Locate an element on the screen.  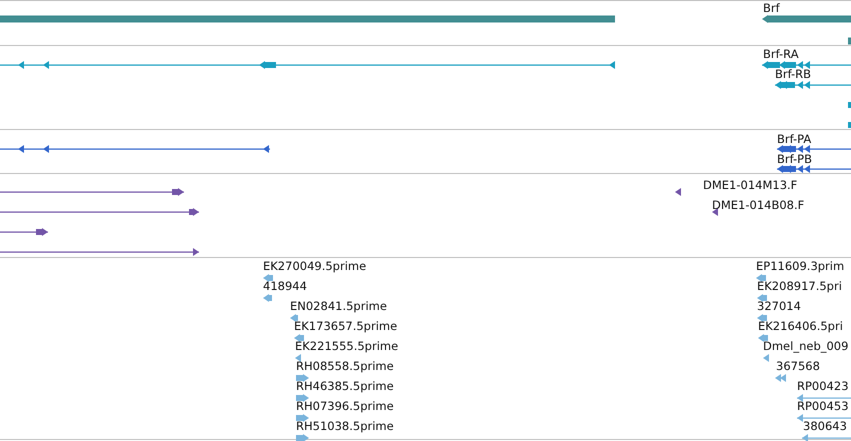
feature-label: RH08558.5prime is located at coordinates (345, 366).